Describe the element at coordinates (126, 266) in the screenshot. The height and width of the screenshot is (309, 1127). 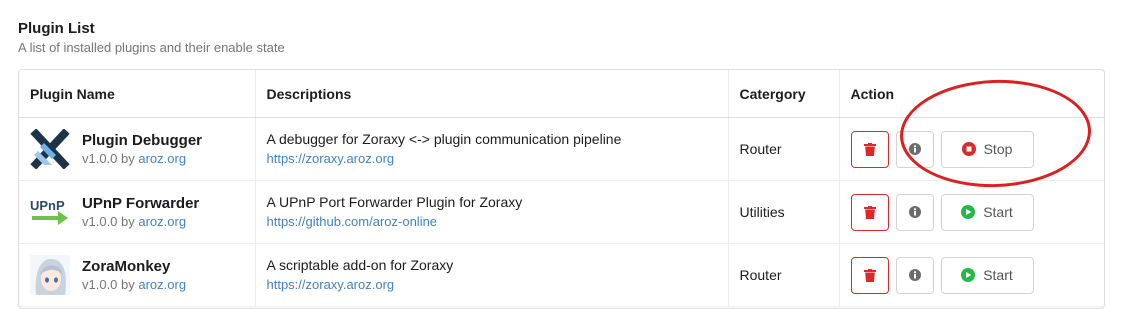
I see `plugin-title: ZoraMonkey` at that location.